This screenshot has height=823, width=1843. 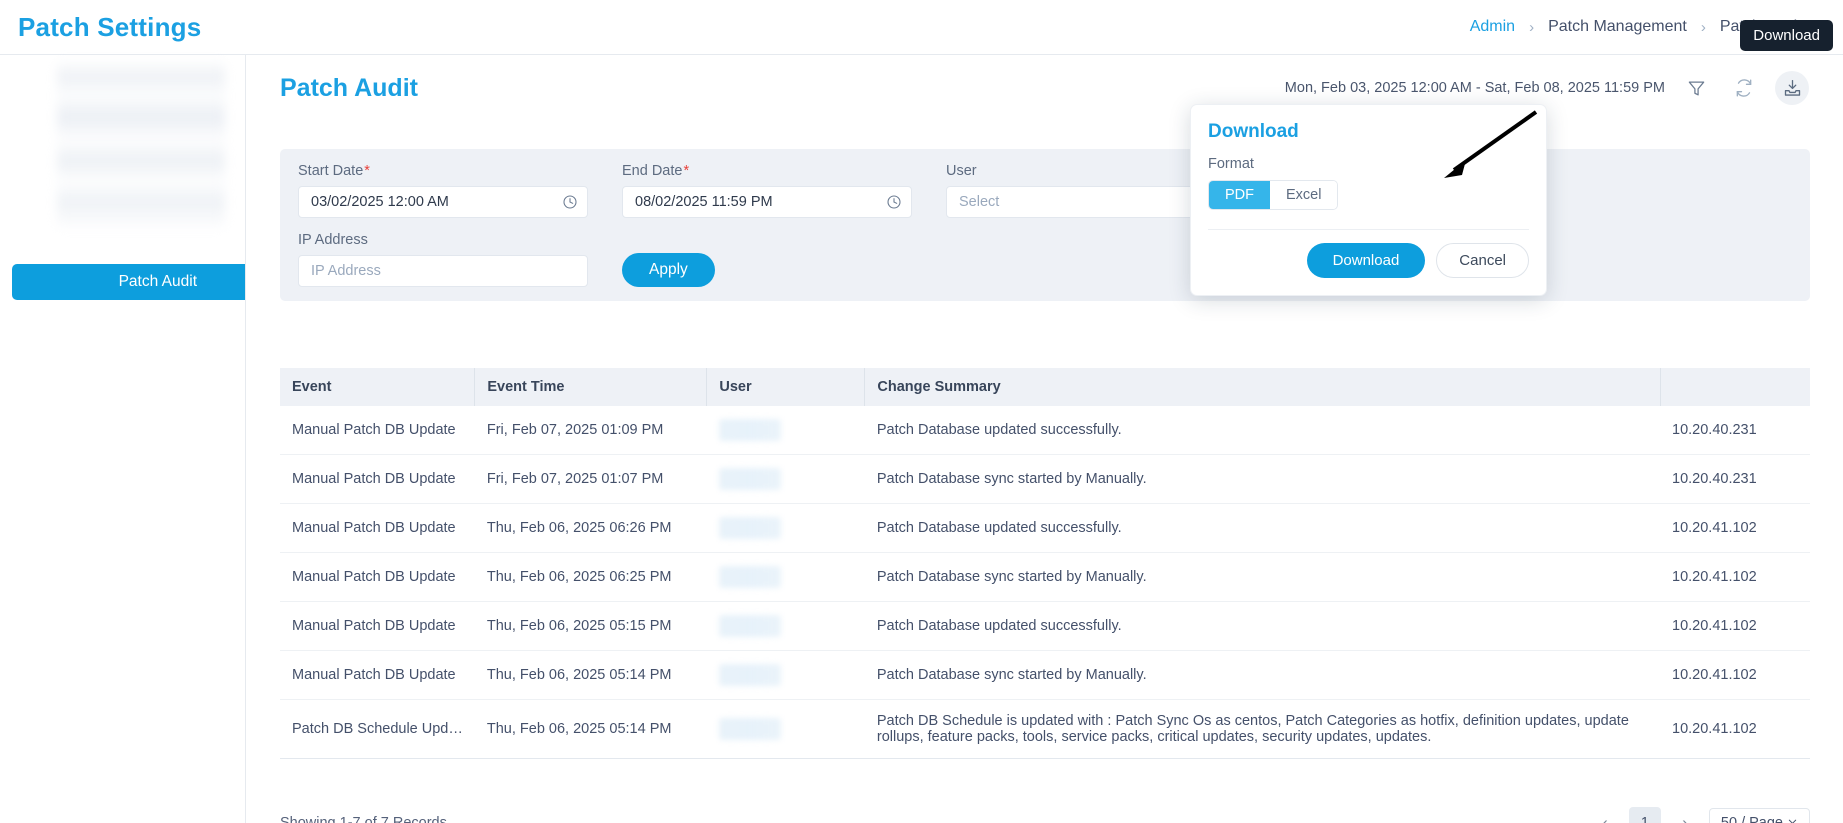 What do you see at coordinates (1532, 27) in the screenshot?
I see `chevron-right-icon: ›` at bounding box center [1532, 27].